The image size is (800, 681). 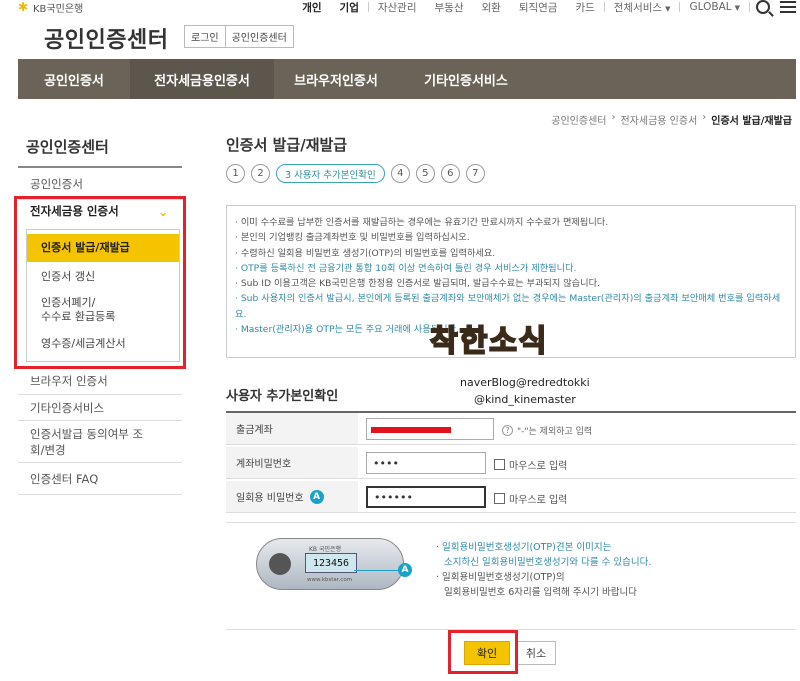 What do you see at coordinates (100, 408) in the screenshot?
I see `sidebar-item-other-services: 기타인증서비스` at bounding box center [100, 408].